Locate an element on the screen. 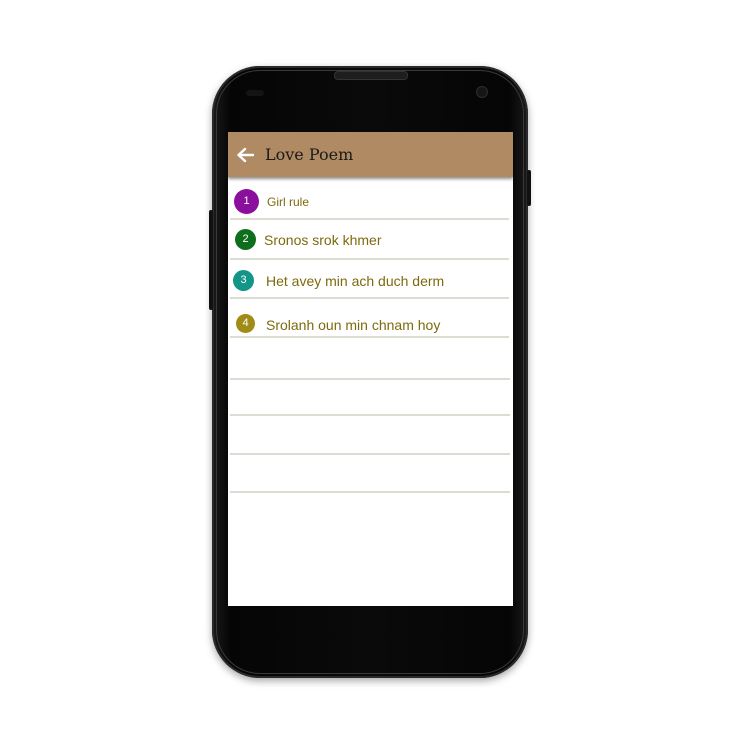  list-item-title: Sronos srok khmer is located at coordinates (323, 240).